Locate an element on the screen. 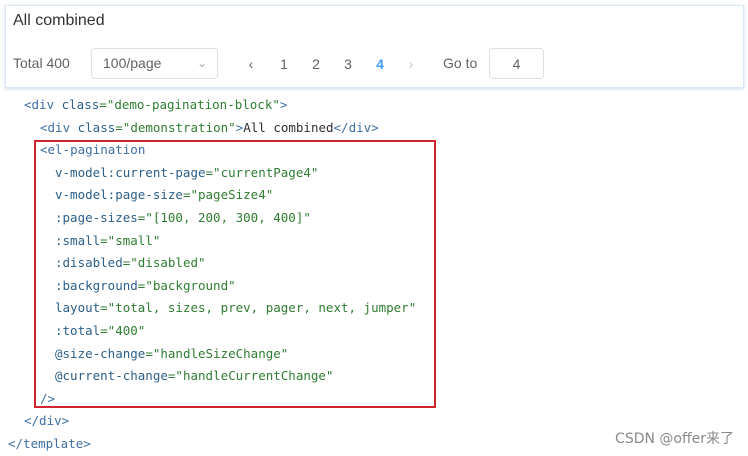 The height and width of the screenshot is (456, 748). watermark: CSDN @offer来了 is located at coordinates (674, 439).